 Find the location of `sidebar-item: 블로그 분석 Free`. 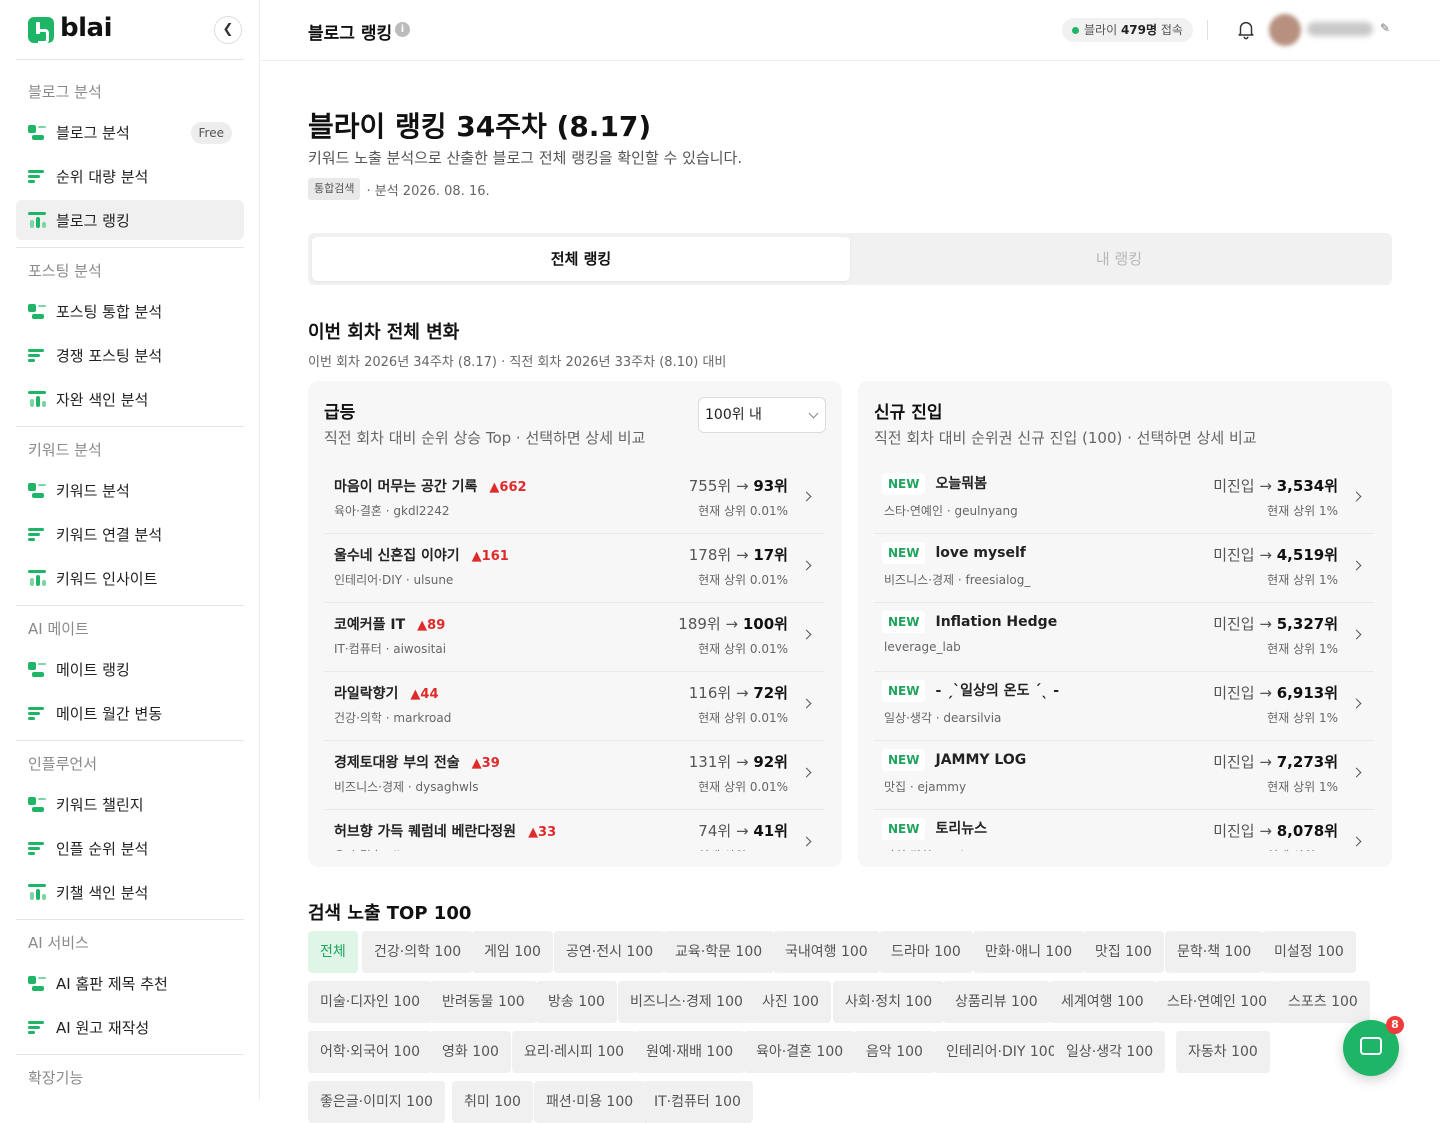

sidebar-item: 블로그 분석 Free is located at coordinates (130, 132).